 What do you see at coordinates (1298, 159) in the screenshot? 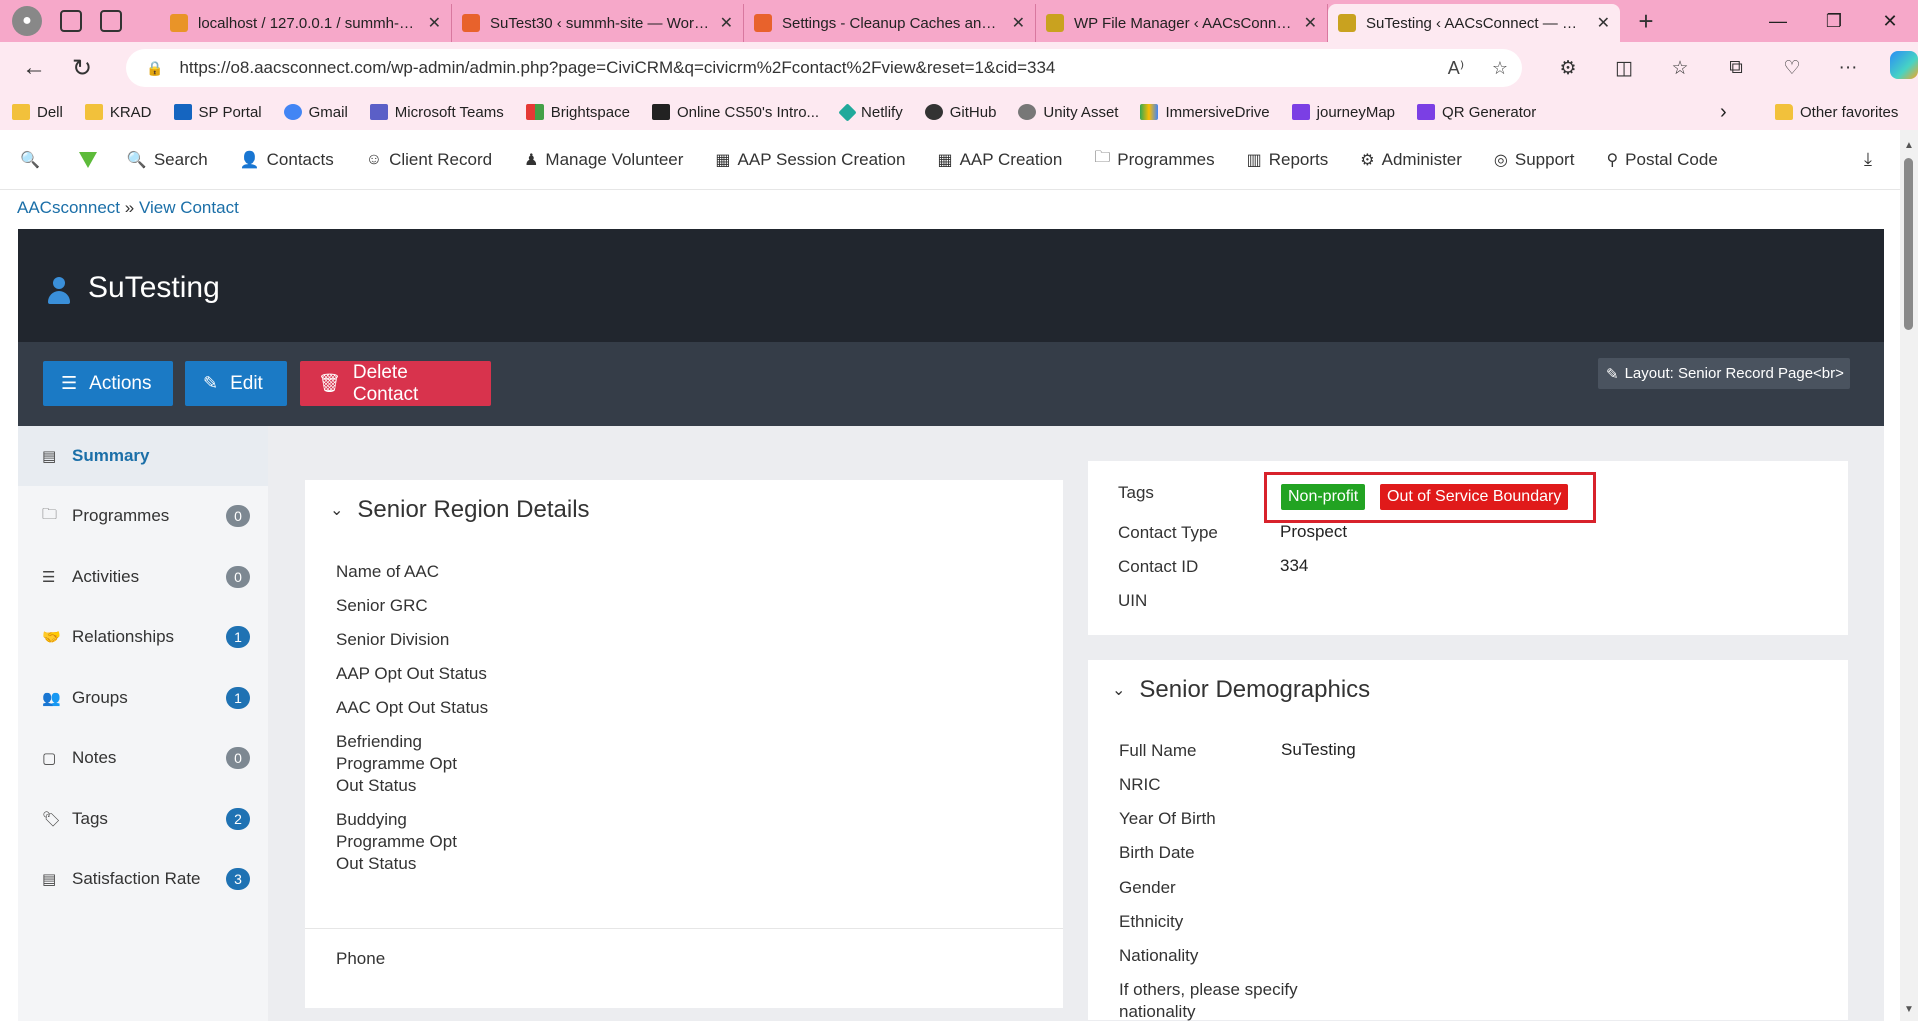
I see `menu-label: Reports` at bounding box center [1298, 159].